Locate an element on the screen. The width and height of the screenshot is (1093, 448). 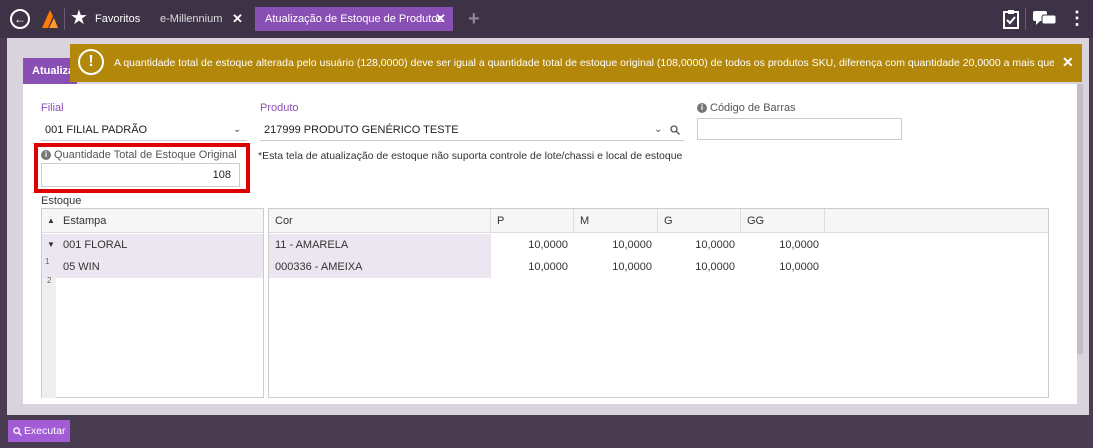
execute-button: Executar is located at coordinates (39, 431).